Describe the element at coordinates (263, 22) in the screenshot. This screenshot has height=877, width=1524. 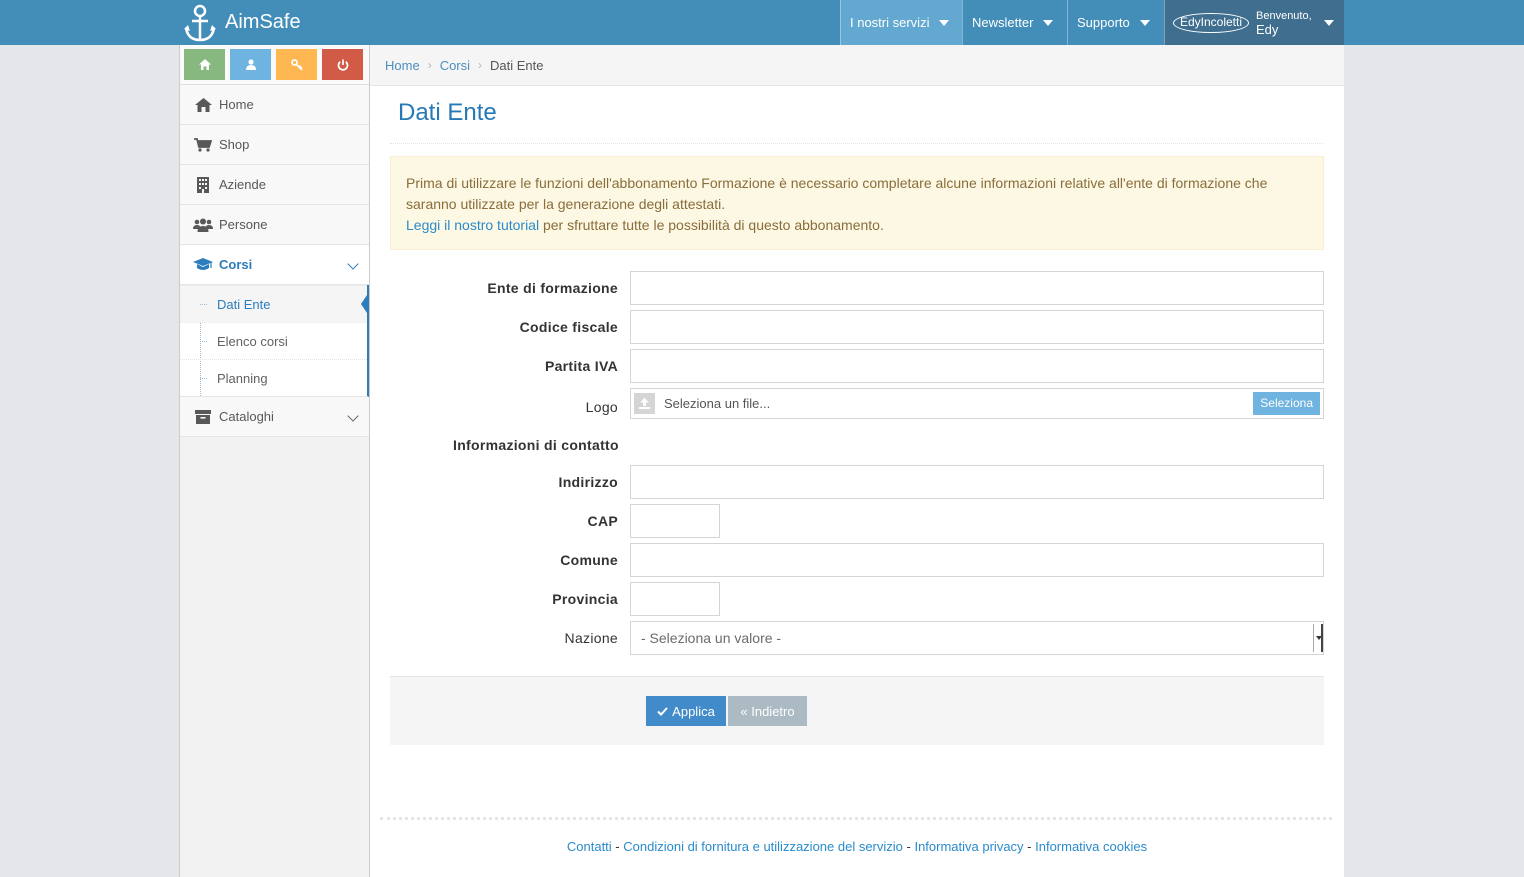
I see `brand-name: AimSafe` at that location.